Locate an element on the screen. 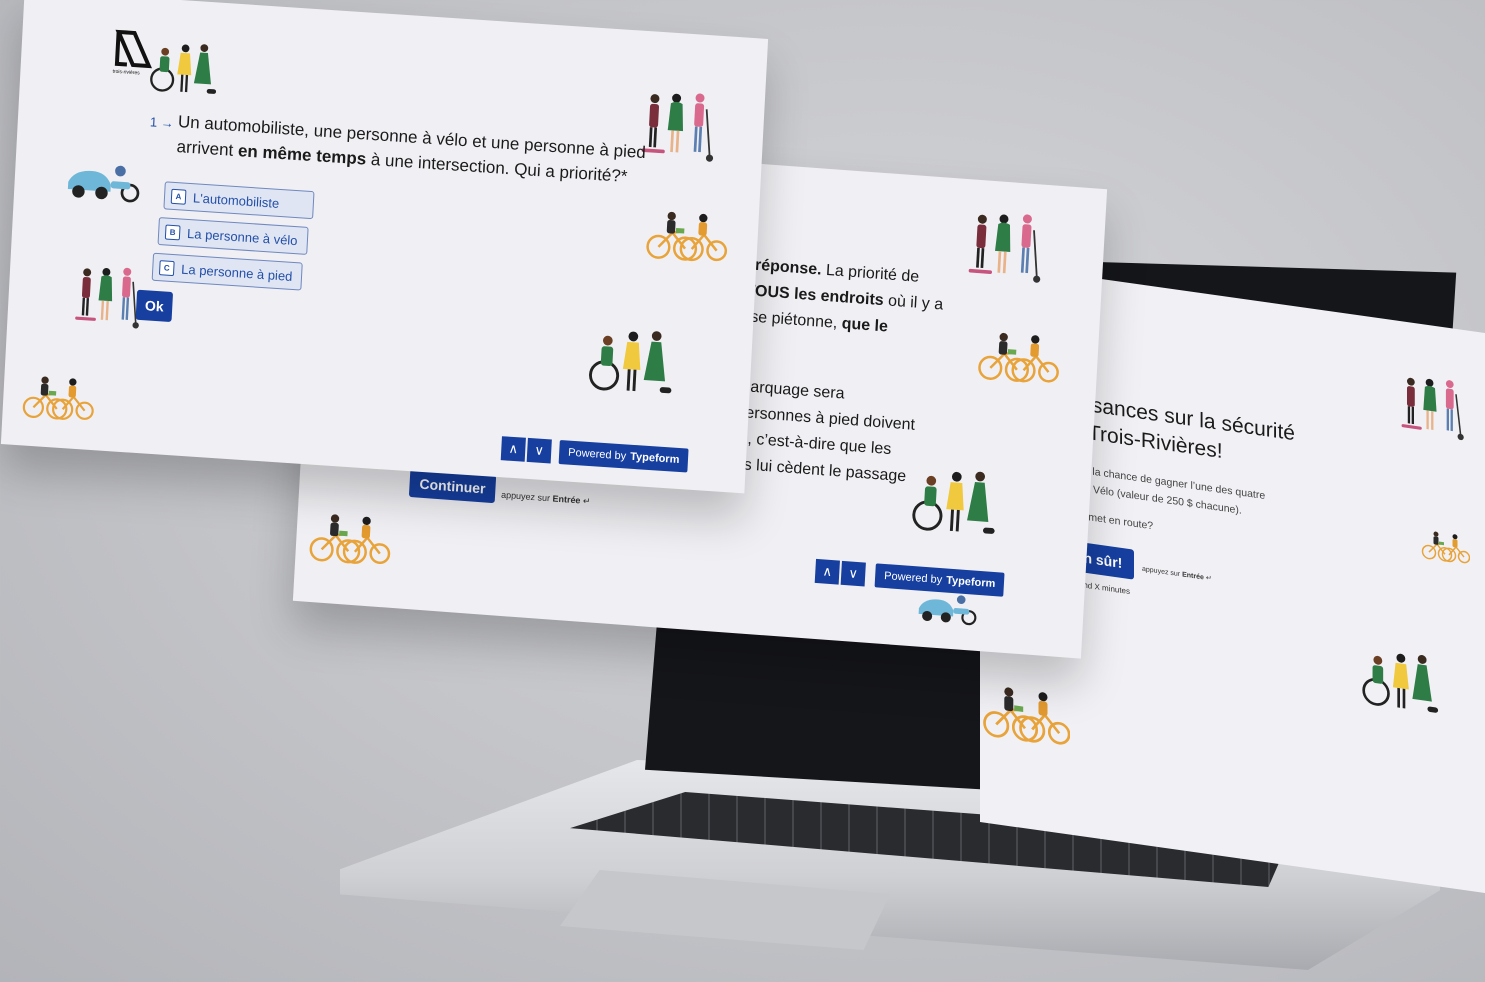  answer-nav: ∧ ∨ is located at coordinates (840, 572).